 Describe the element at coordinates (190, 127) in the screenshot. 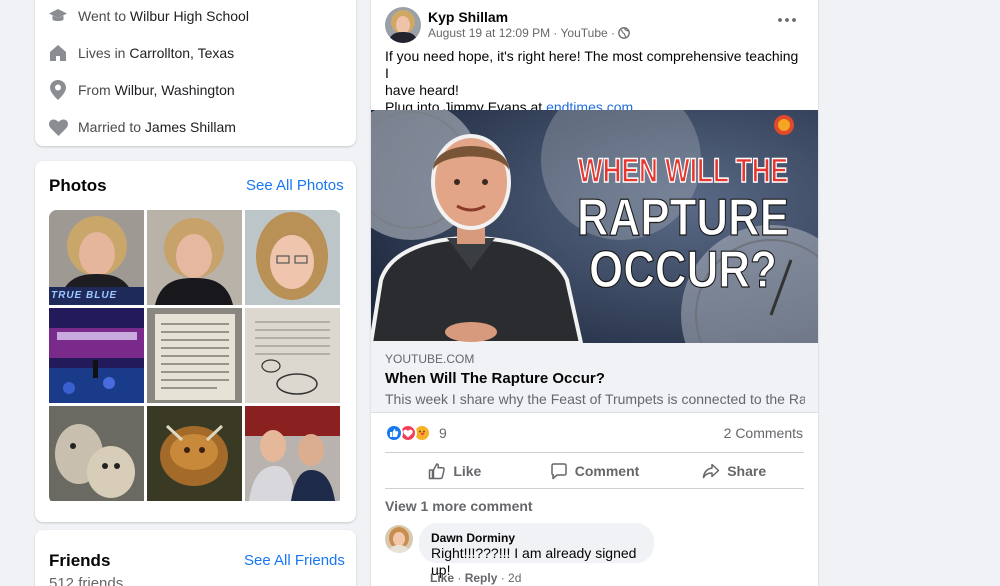

I see `intro-married-value: James Shillam` at that location.